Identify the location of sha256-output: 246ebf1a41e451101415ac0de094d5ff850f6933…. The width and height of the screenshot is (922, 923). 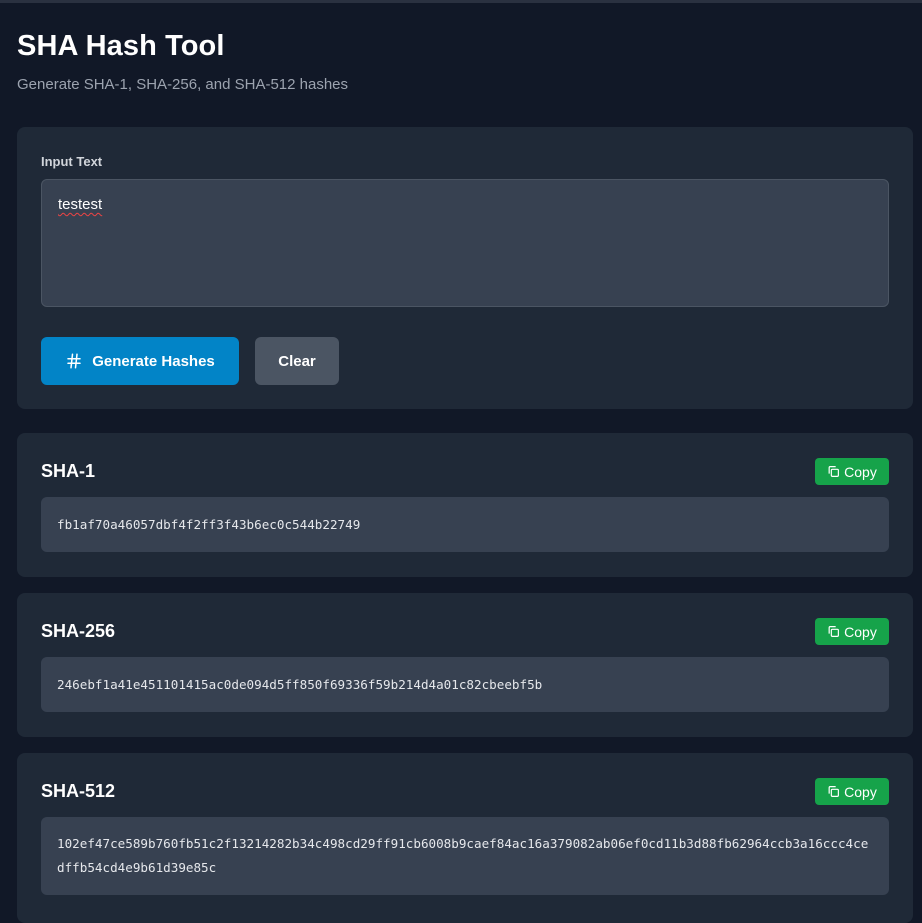
(465, 684).